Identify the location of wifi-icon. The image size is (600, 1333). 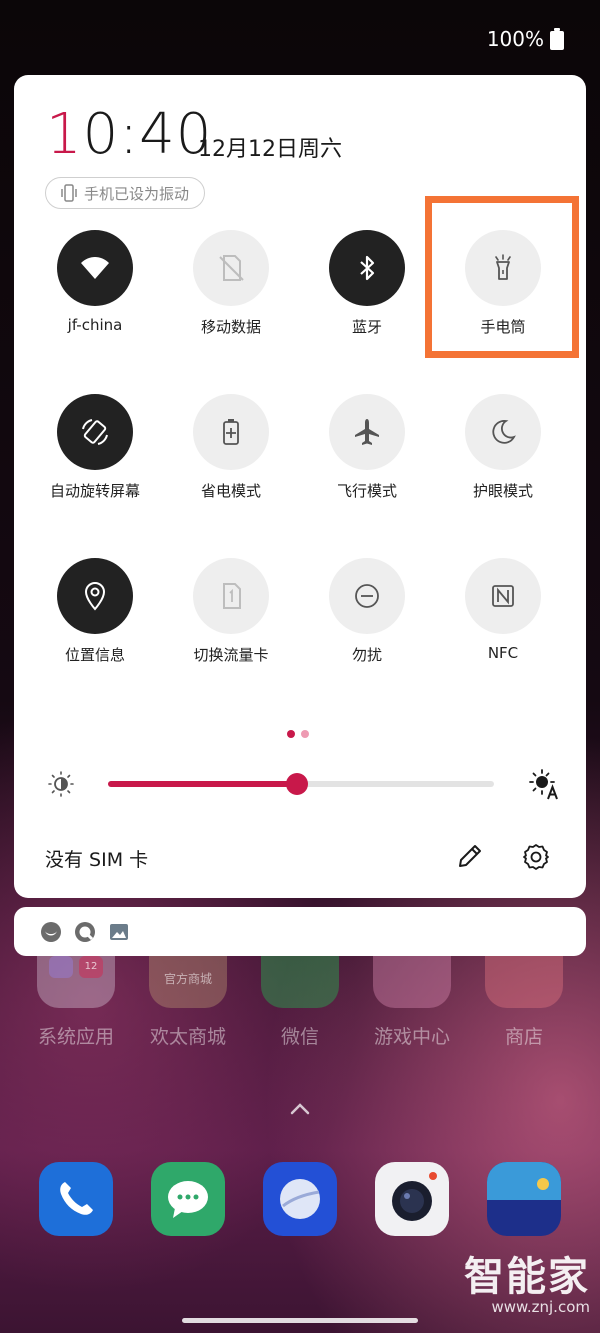
(95, 268).